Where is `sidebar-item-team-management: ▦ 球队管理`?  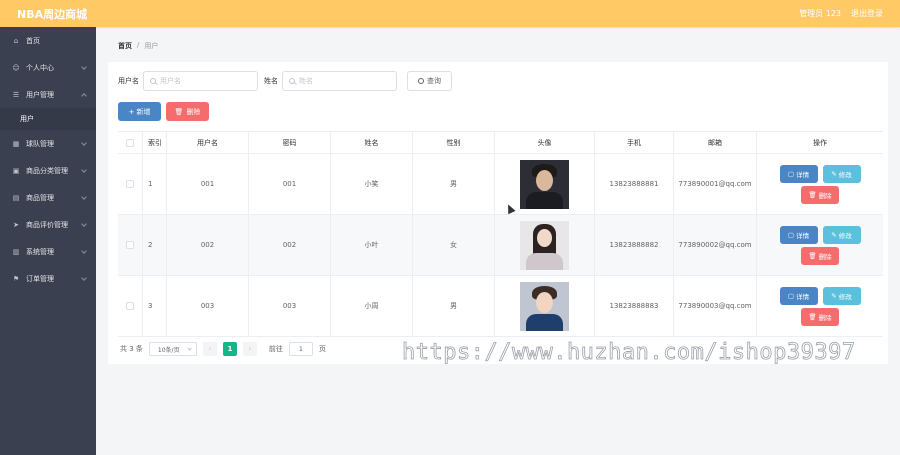
sidebar-item-team-management: ▦ 球队管理 is located at coordinates (48, 143).